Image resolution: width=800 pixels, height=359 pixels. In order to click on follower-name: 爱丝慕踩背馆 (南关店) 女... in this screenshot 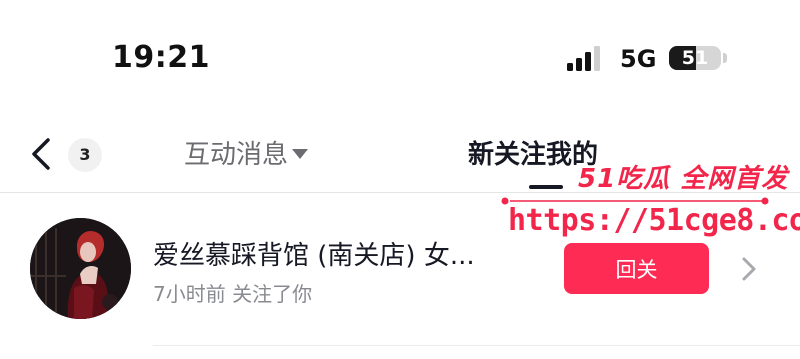, I will do `click(328, 253)`.